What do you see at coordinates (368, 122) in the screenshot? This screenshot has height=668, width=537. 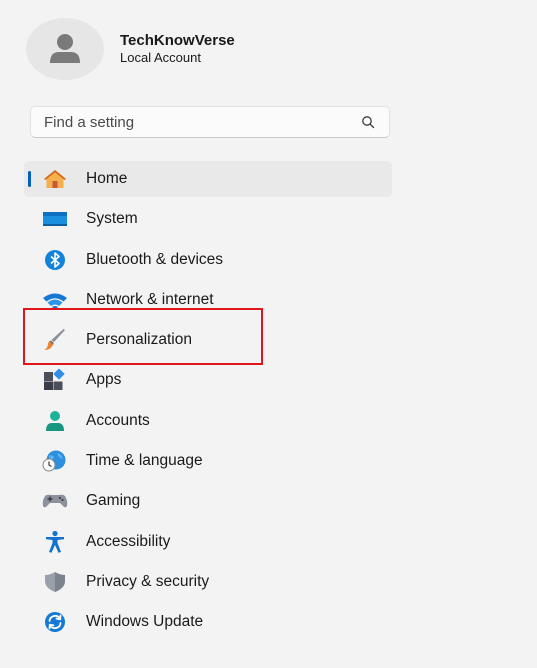 I see `search-icon` at bounding box center [368, 122].